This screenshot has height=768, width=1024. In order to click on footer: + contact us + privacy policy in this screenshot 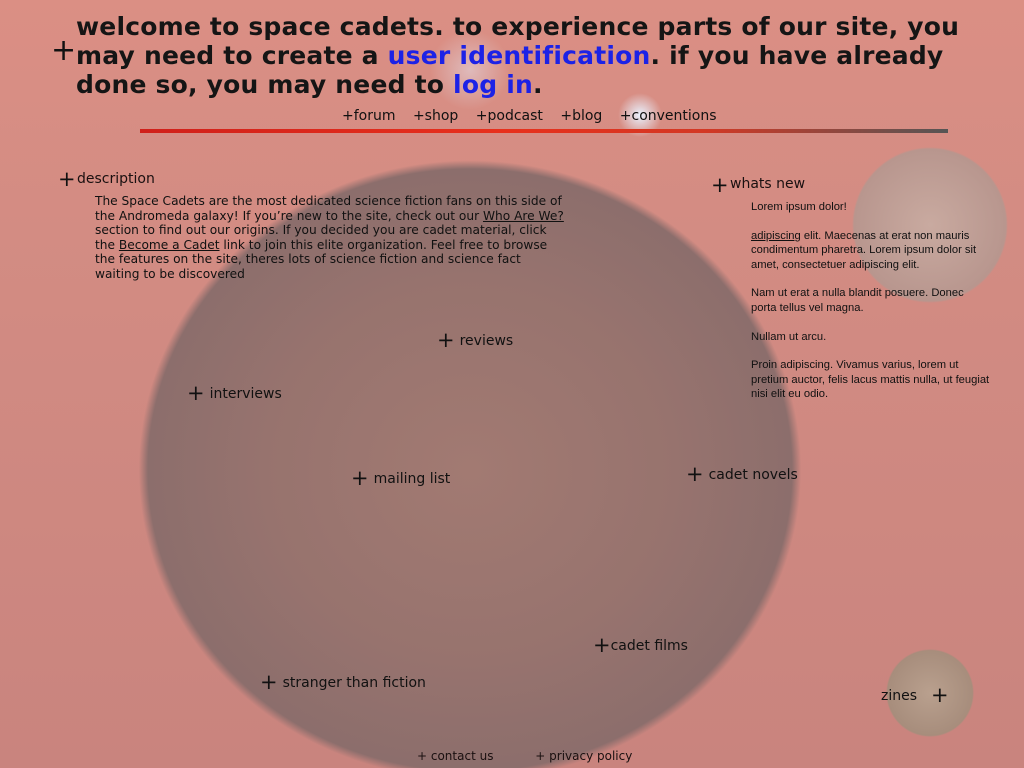, I will do `click(543, 756)`.